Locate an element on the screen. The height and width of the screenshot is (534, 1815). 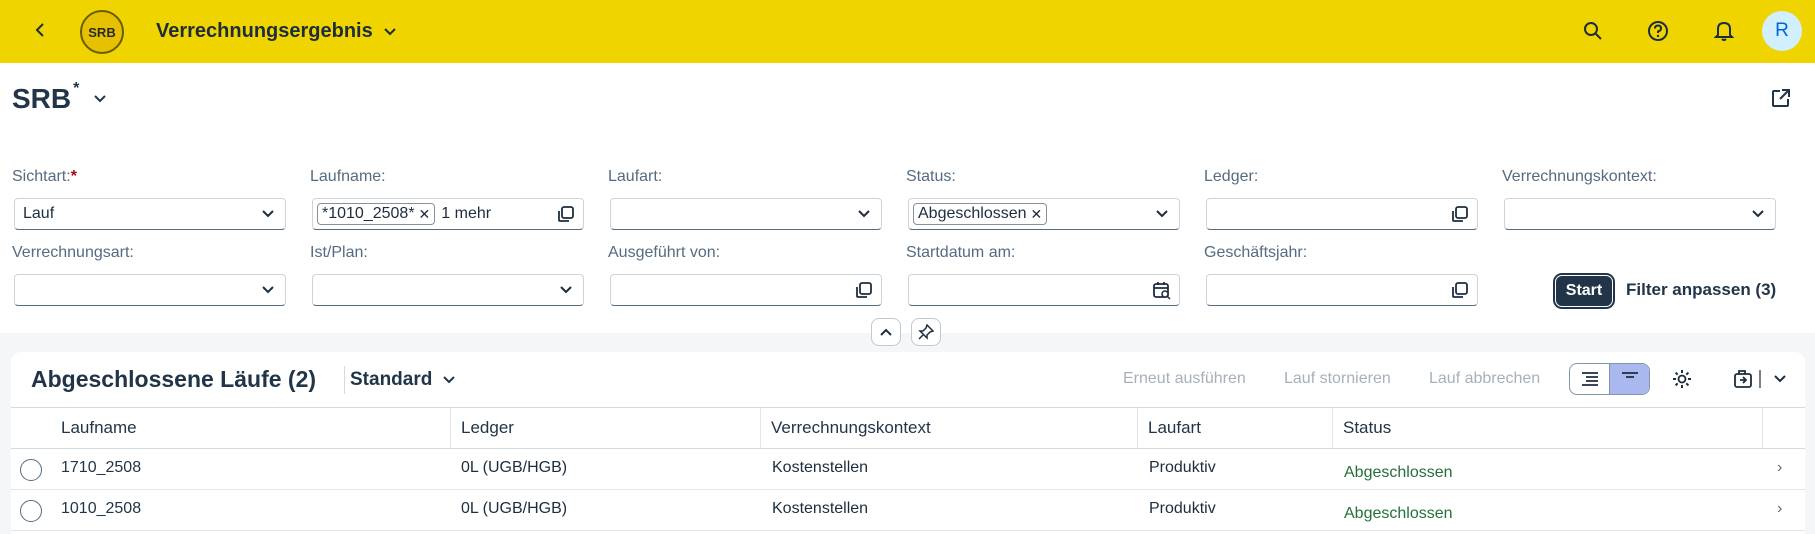
user-avatar: R is located at coordinates (1782, 31).